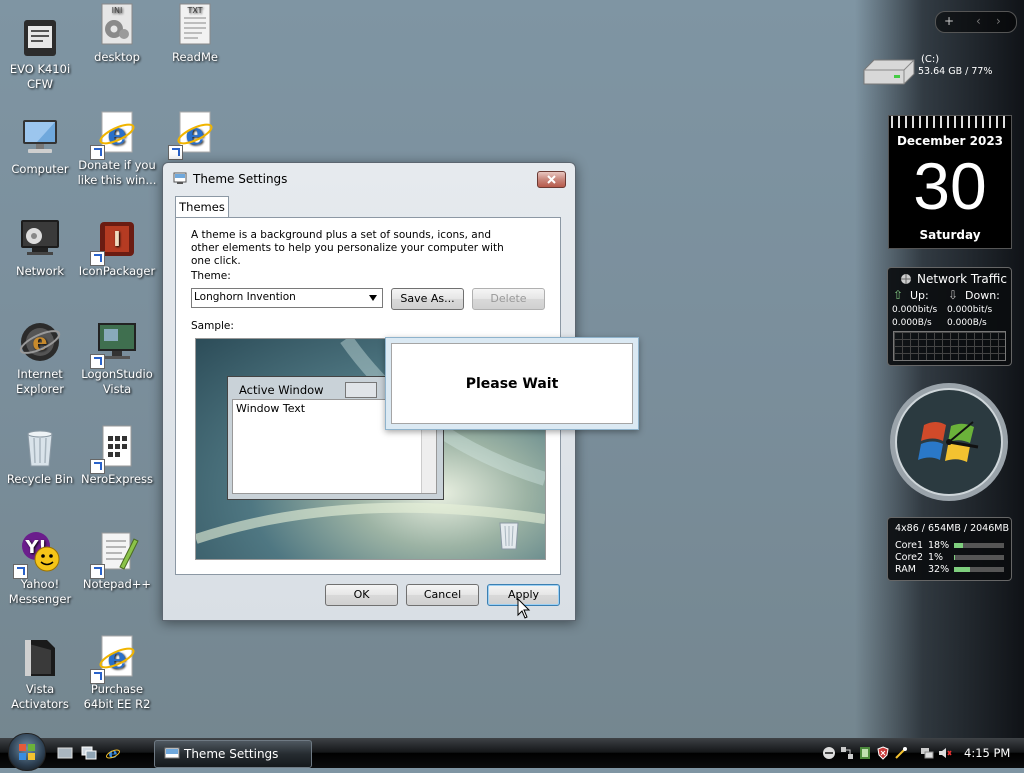 The width and height of the screenshot is (1024, 773). What do you see at coordinates (962, 569) in the screenshot?
I see `cpu-bar-fill` at bounding box center [962, 569].